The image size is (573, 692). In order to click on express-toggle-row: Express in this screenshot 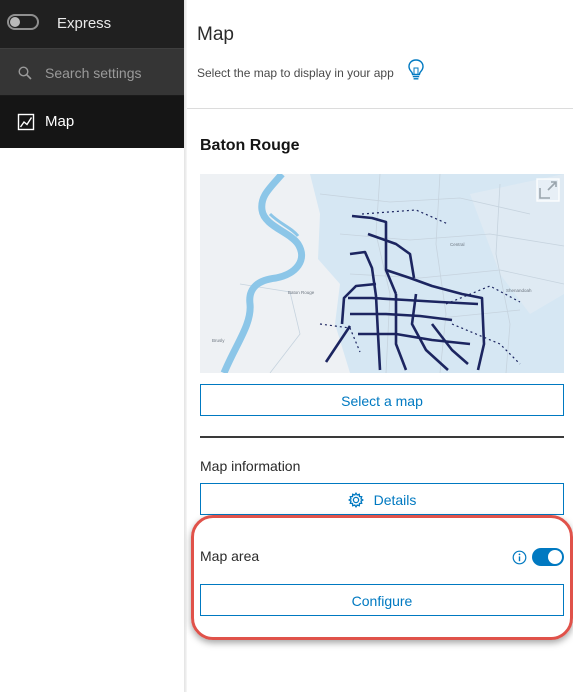, I will do `click(92, 24)`.